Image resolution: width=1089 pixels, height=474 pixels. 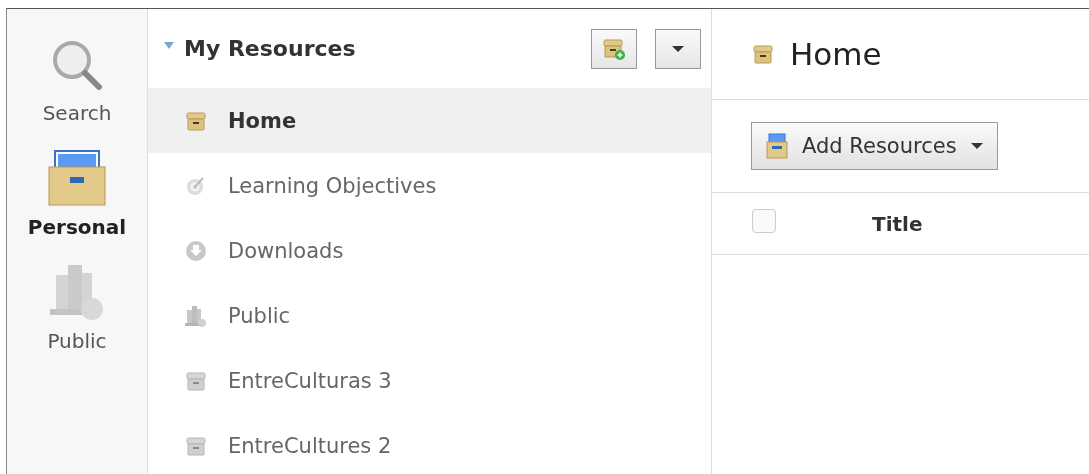 I want to click on add-box-icon, so click(x=614, y=48).